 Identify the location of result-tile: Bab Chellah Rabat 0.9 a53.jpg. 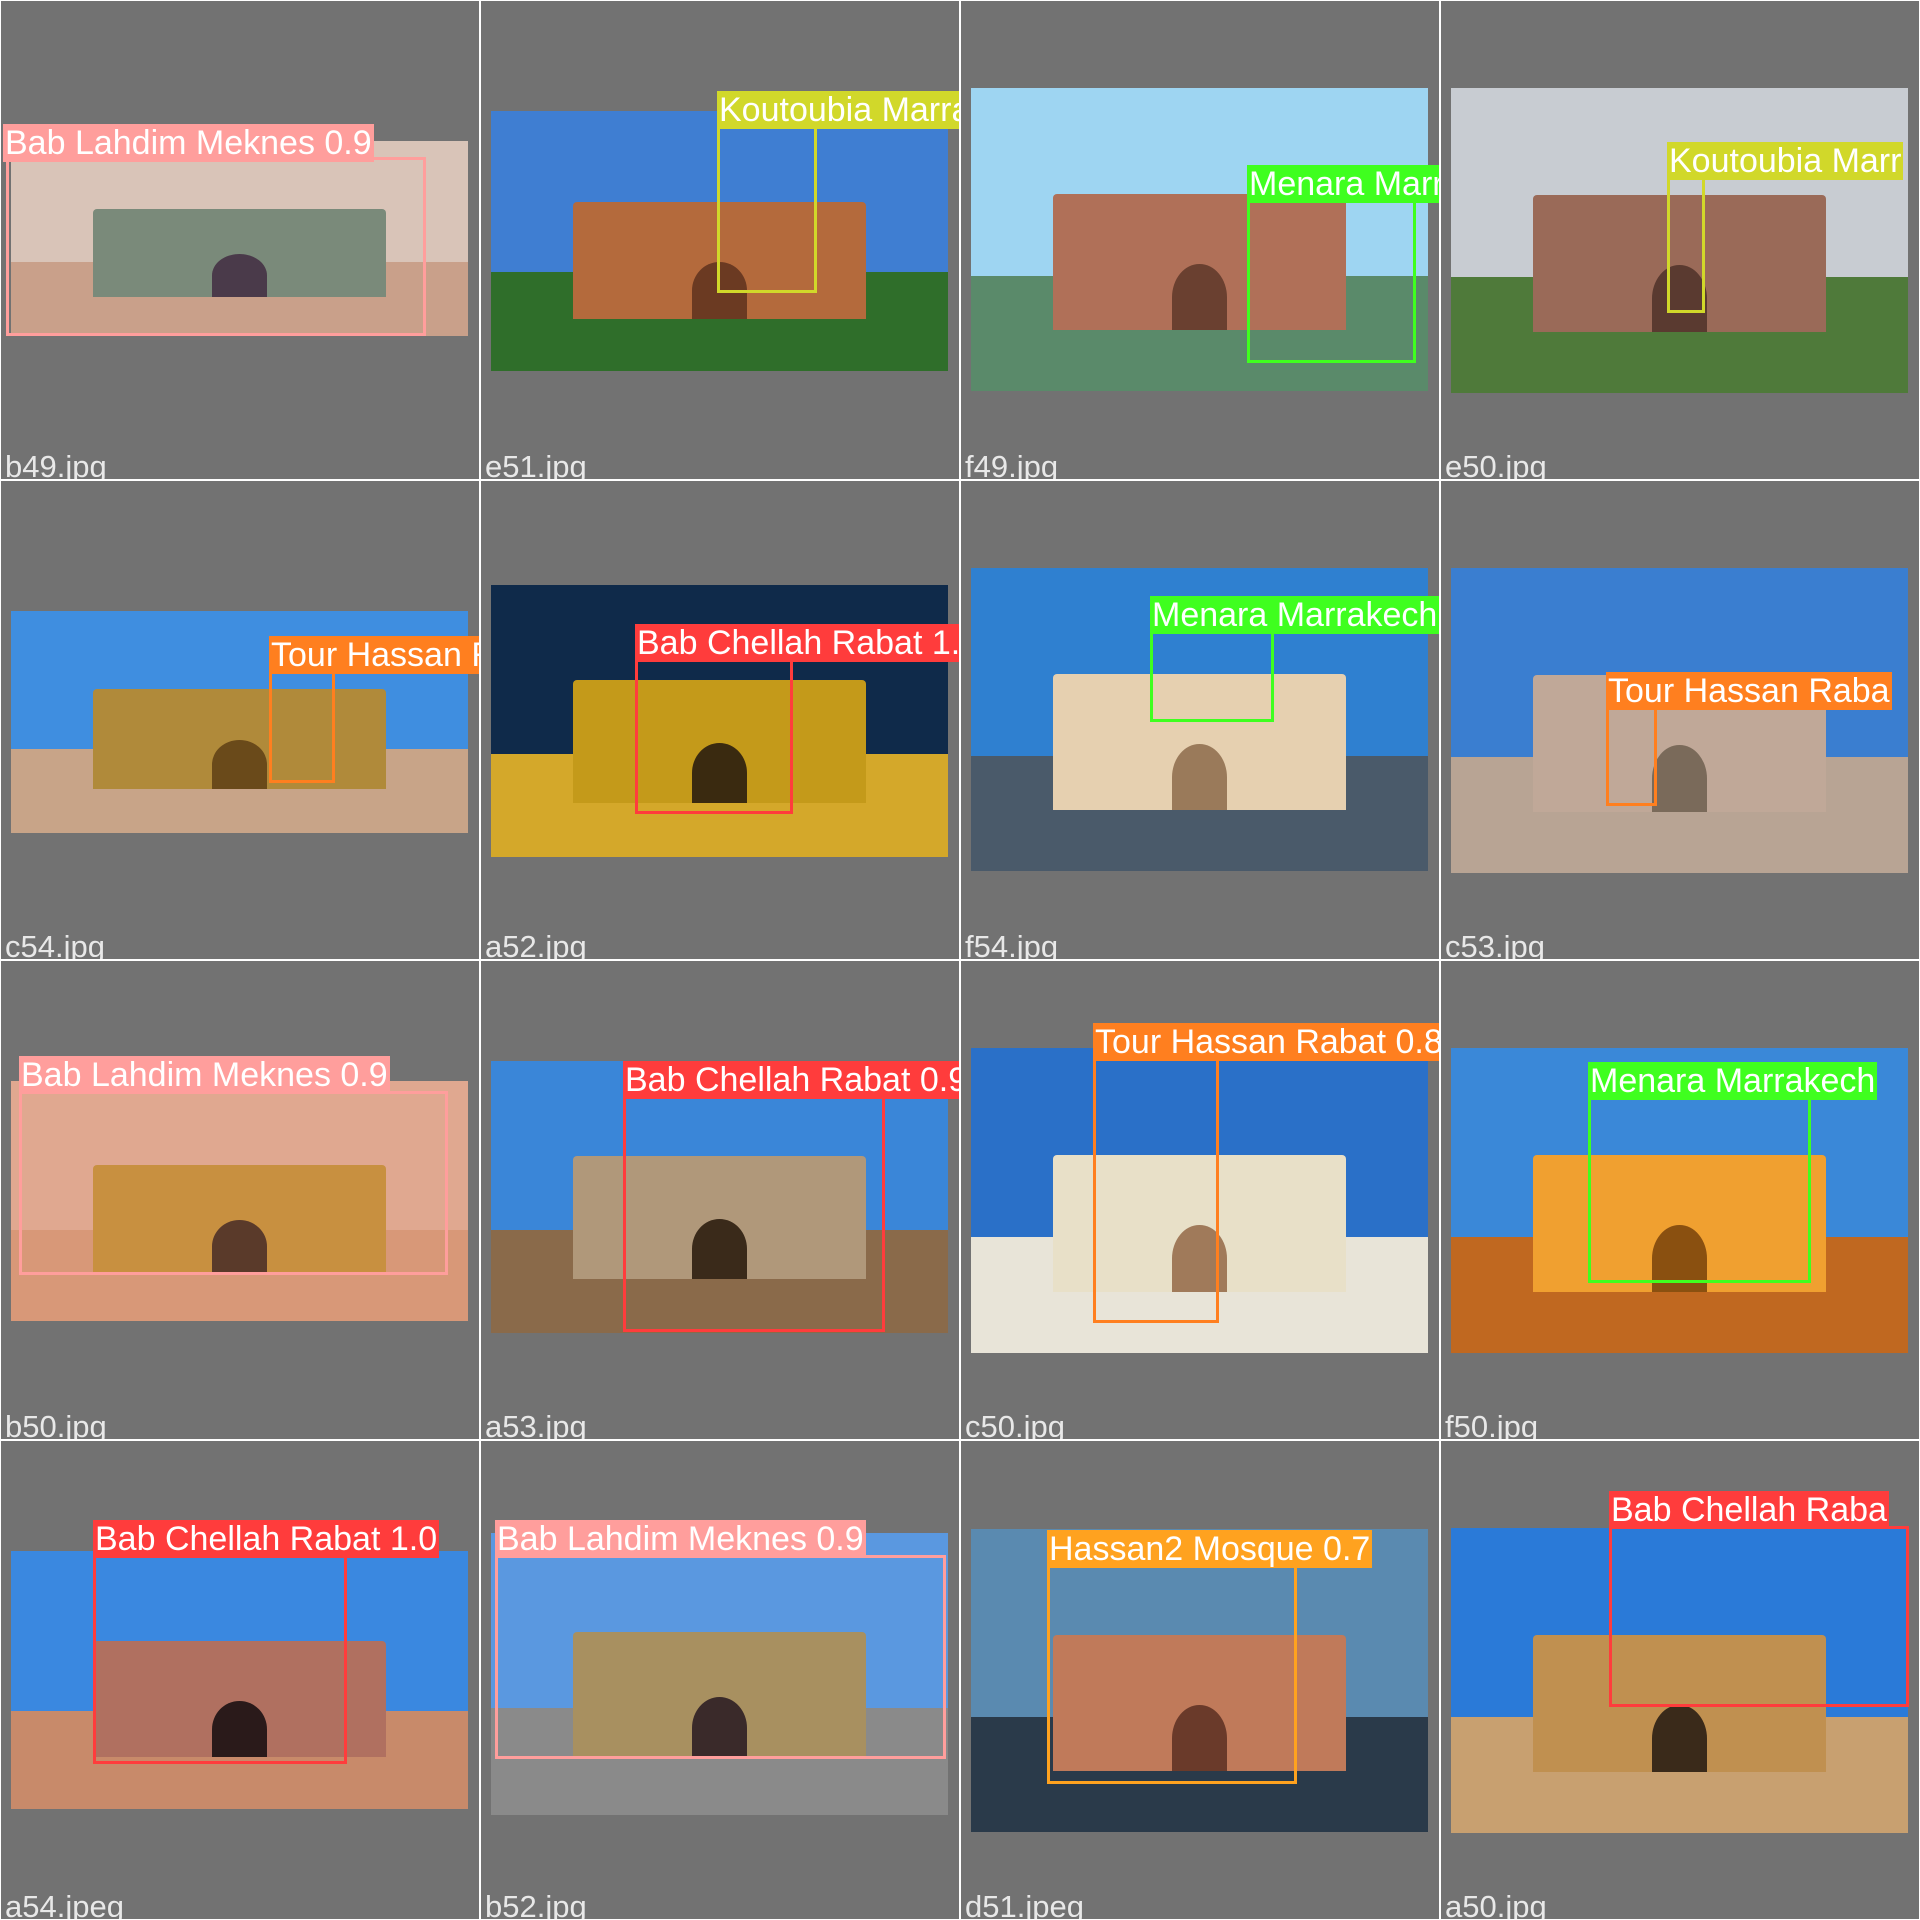
(720, 1200).